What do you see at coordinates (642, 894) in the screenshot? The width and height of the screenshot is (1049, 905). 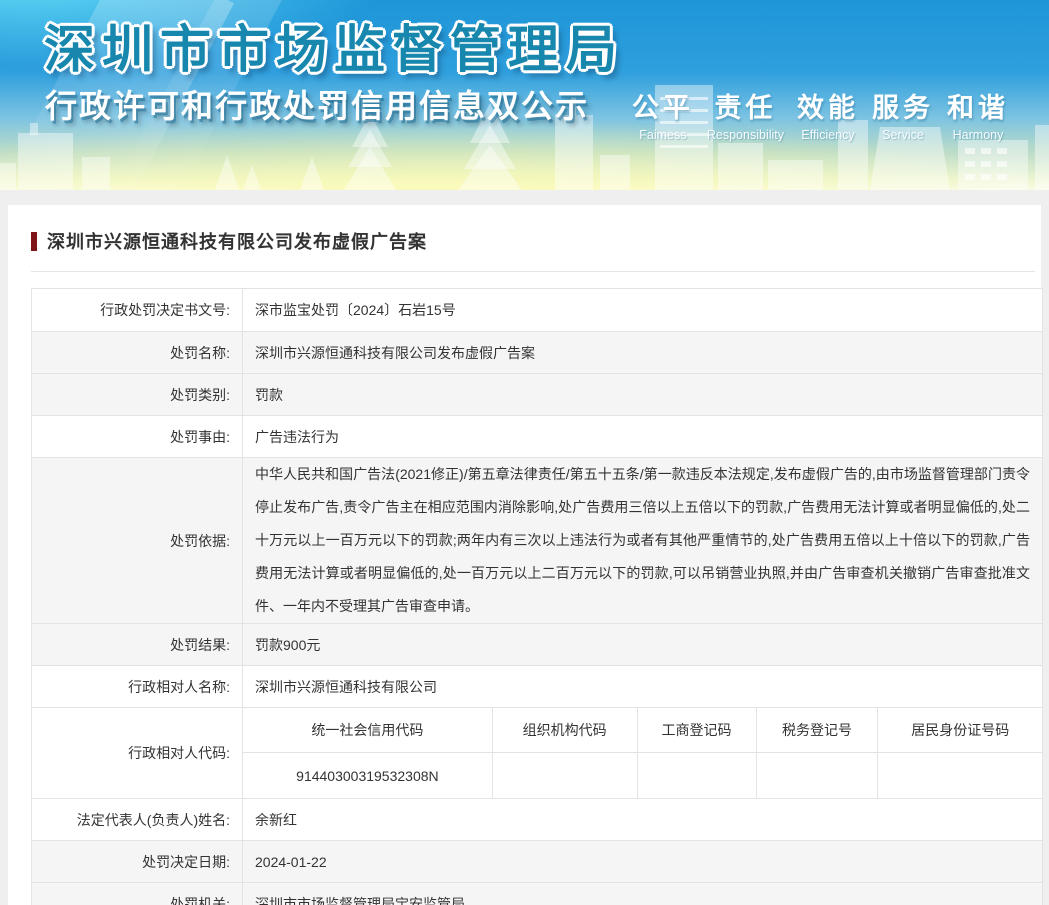 I see `row-value: 深圳市市场监督管理局宝安监管局` at bounding box center [642, 894].